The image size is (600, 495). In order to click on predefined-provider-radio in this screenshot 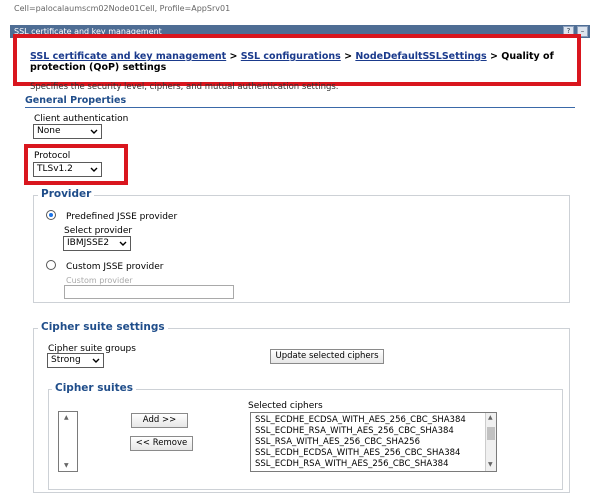, I will do `click(51, 215)`.